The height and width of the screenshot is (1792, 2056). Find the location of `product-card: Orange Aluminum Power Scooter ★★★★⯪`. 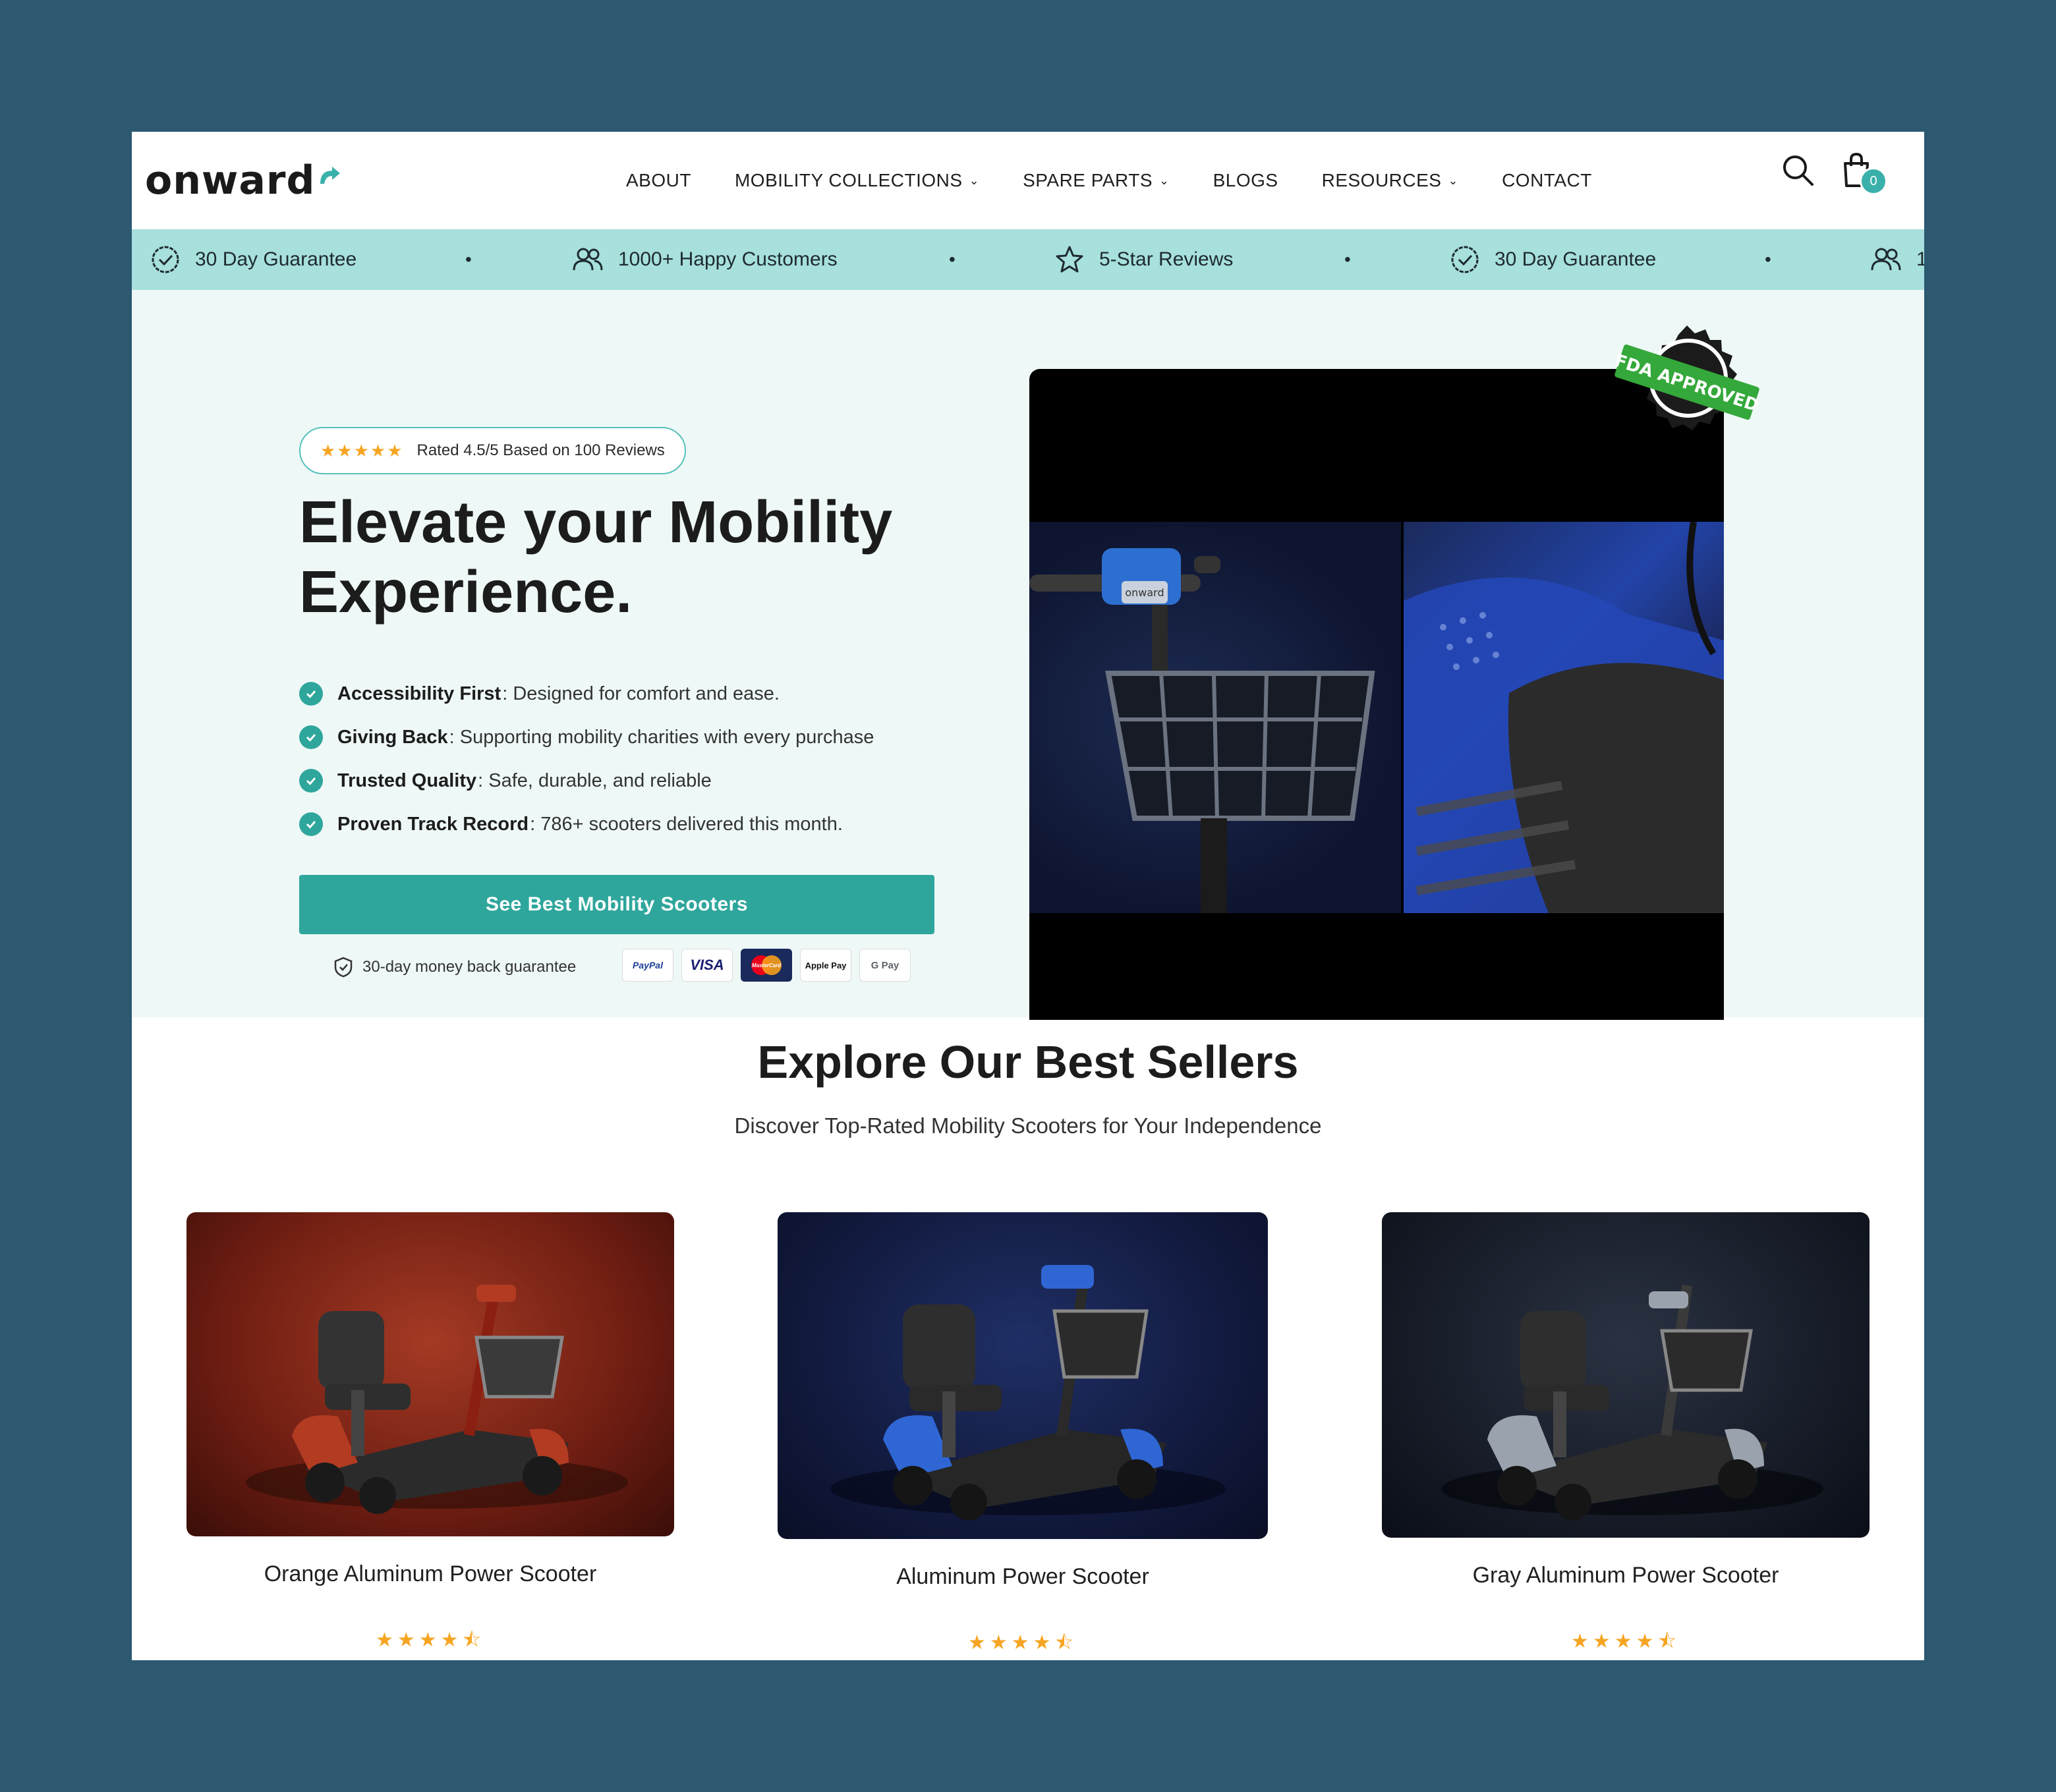

product-card: Orange Aluminum Power Scooter ★★★★⯪ is located at coordinates (430, 1435).